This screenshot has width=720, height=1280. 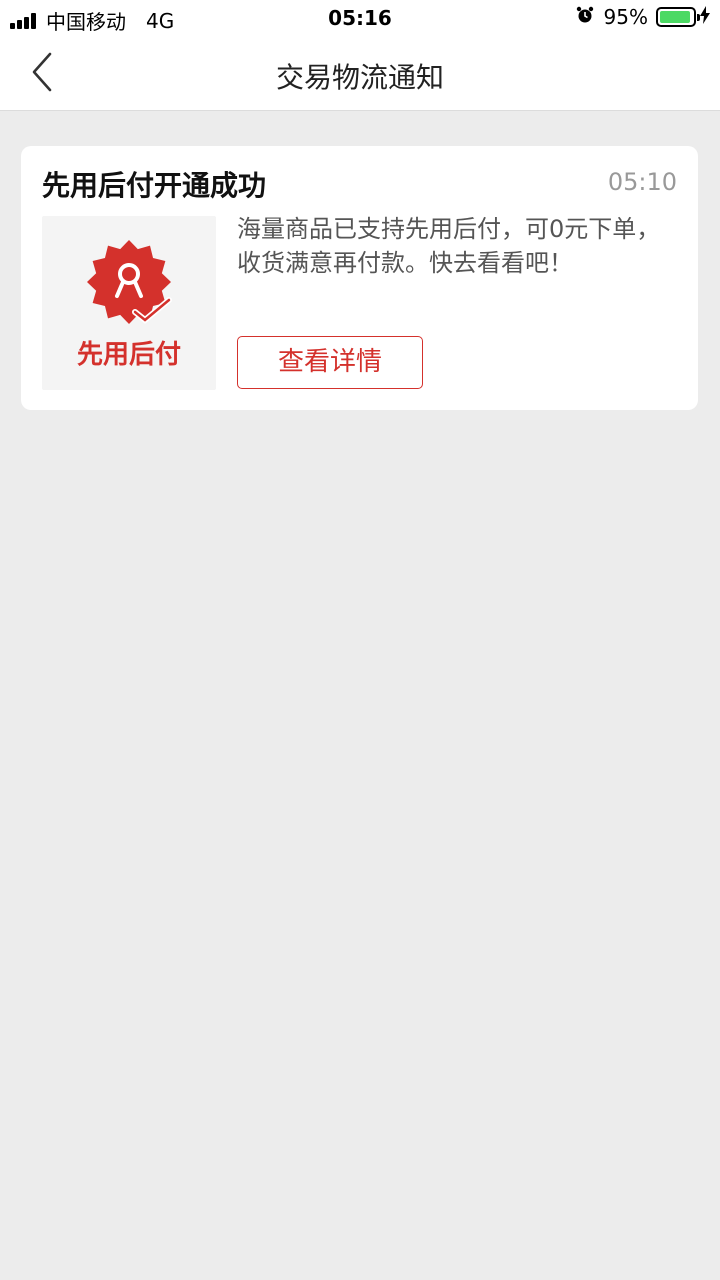 I want to click on status-right: 95%, so click(x=643, y=17).